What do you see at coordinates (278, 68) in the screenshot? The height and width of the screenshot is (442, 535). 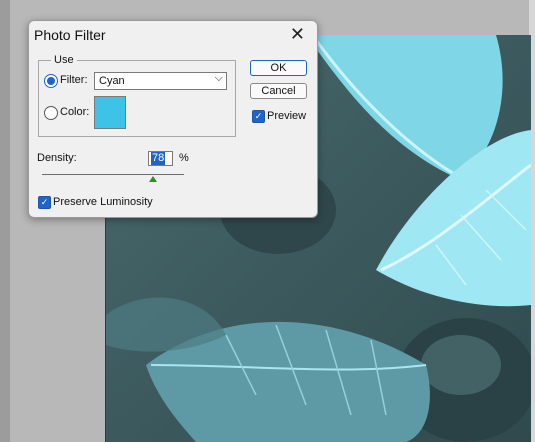 I see `ok-button: OK` at bounding box center [278, 68].